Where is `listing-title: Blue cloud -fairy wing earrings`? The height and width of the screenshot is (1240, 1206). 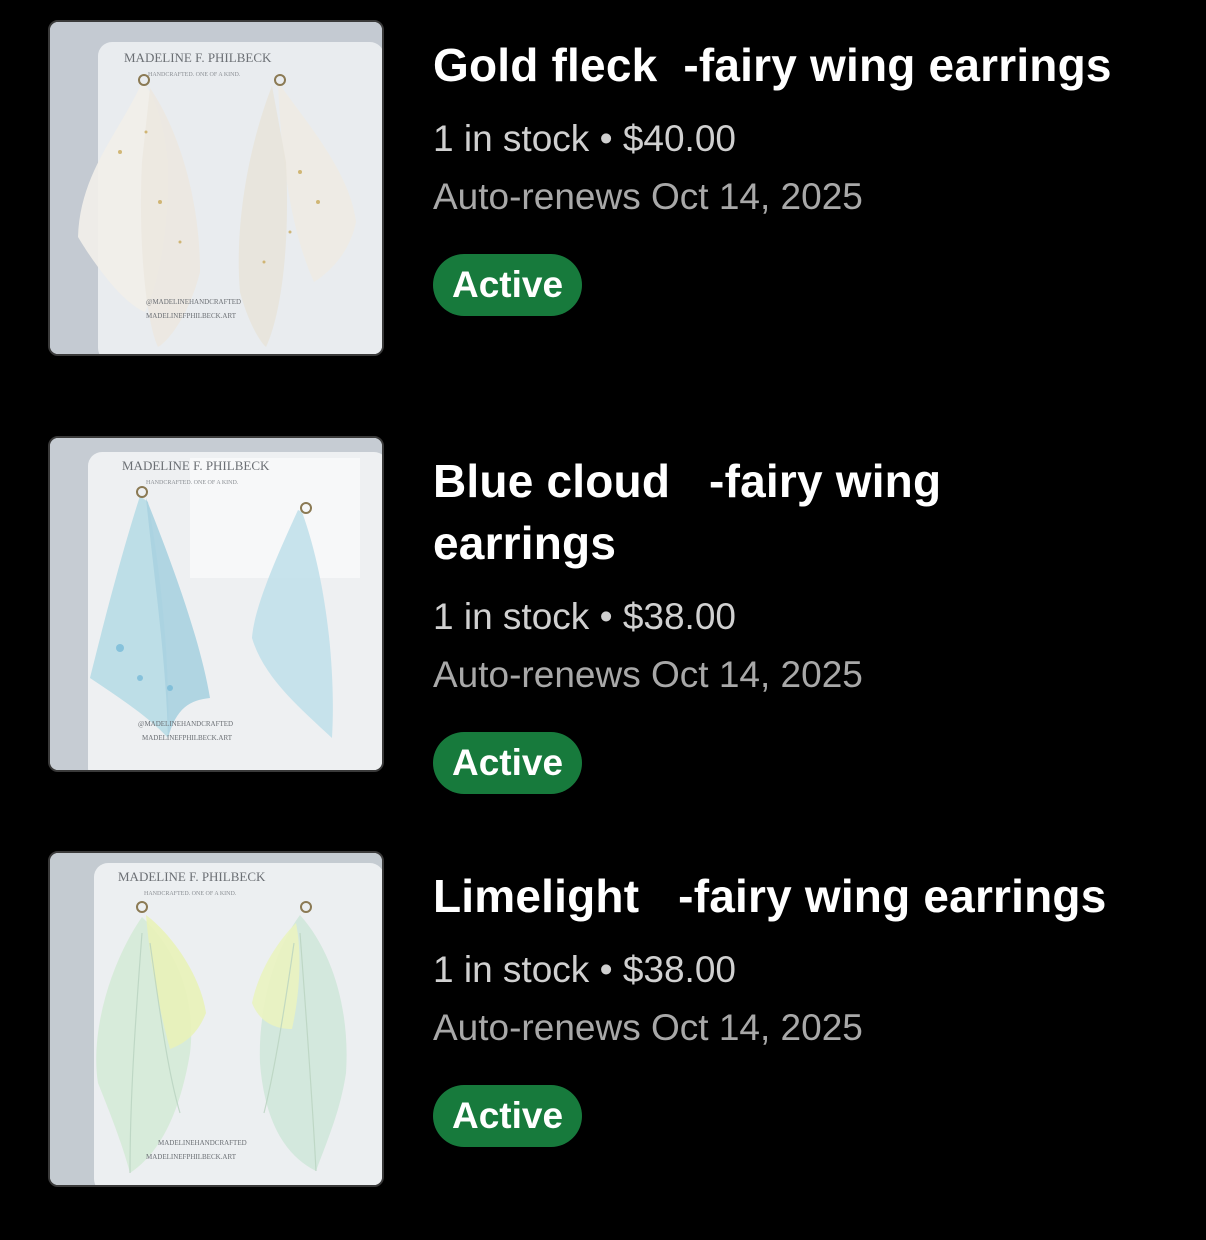
listing-title: Blue cloud -fairy wing earrings is located at coordinates (733, 512).